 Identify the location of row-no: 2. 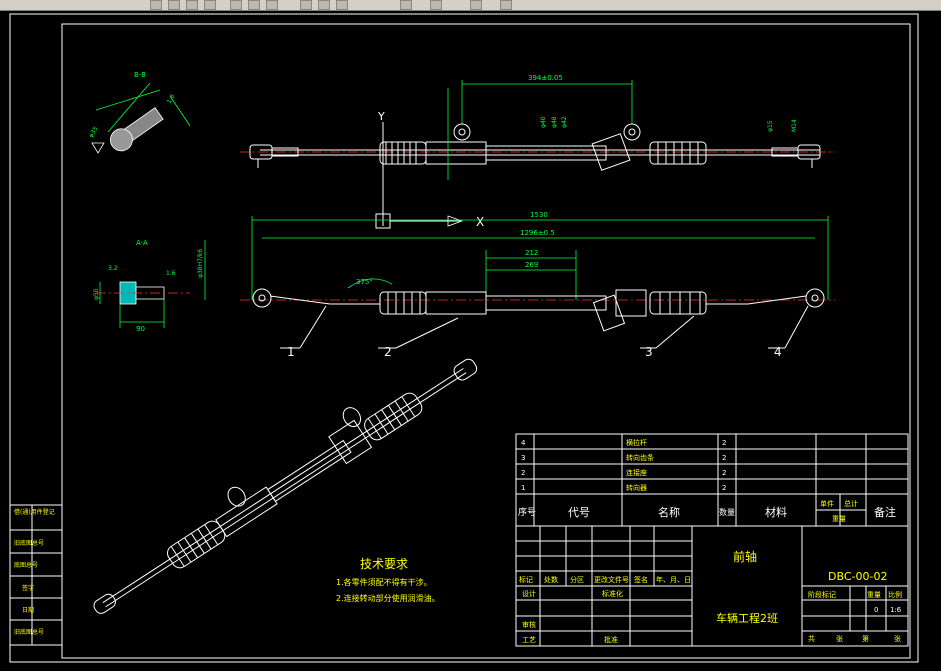
(523, 473).